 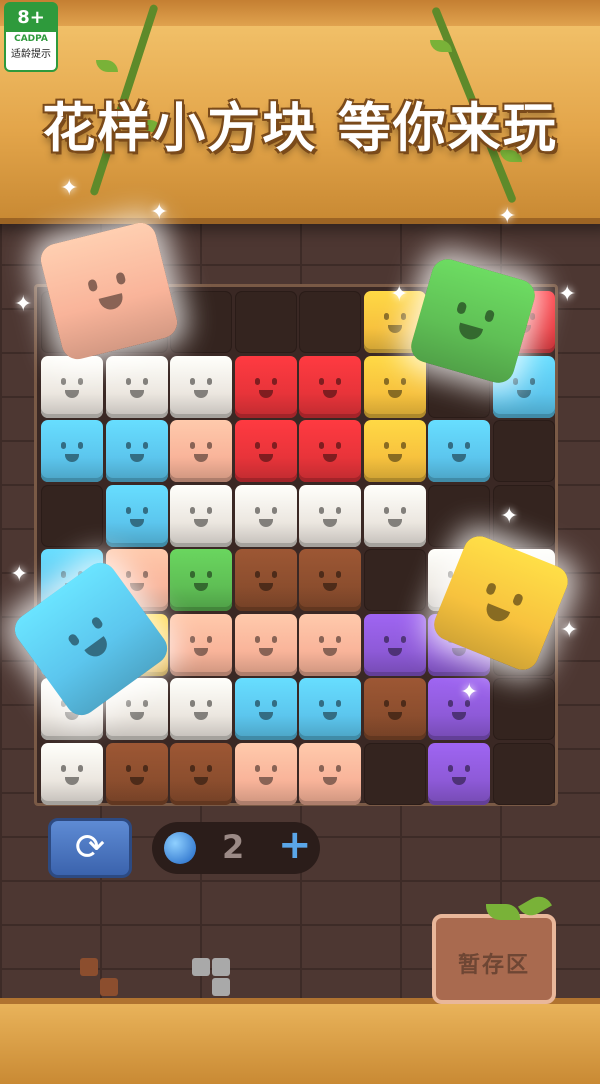 What do you see at coordinates (90, 848) in the screenshot?
I see `refresh-button: ⟳` at bounding box center [90, 848].